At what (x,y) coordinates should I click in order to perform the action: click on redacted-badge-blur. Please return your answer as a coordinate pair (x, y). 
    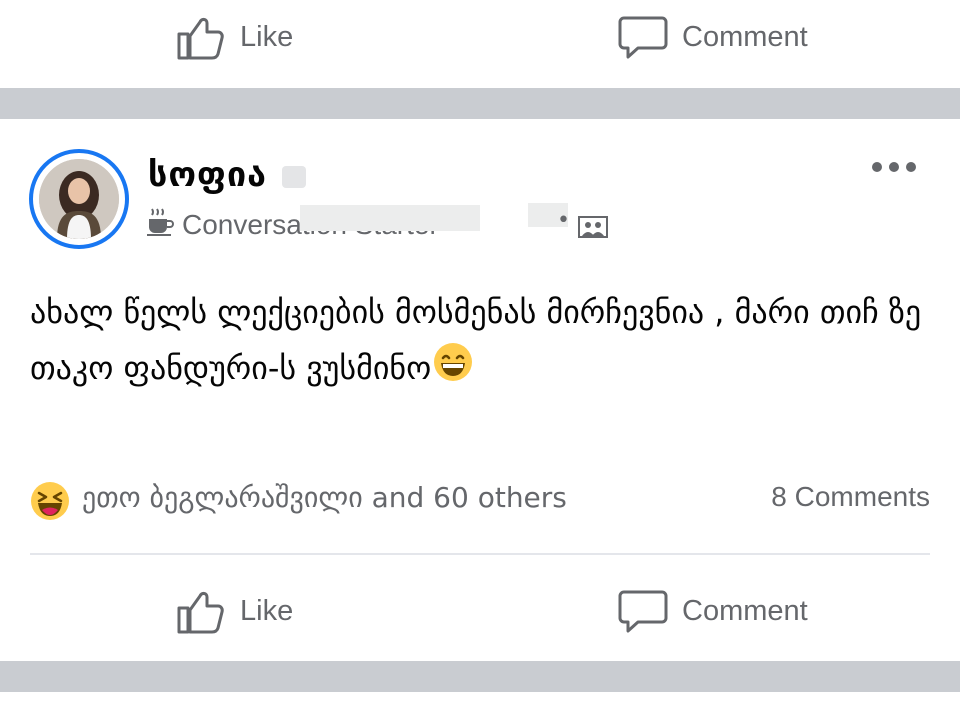
    Looking at the image, I should click on (390, 218).